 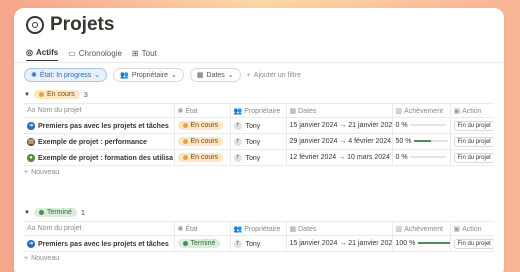 What do you see at coordinates (259, 94) in the screenshot?
I see `group-header: ▼ En cours 3` at bounding box center [259, 94].